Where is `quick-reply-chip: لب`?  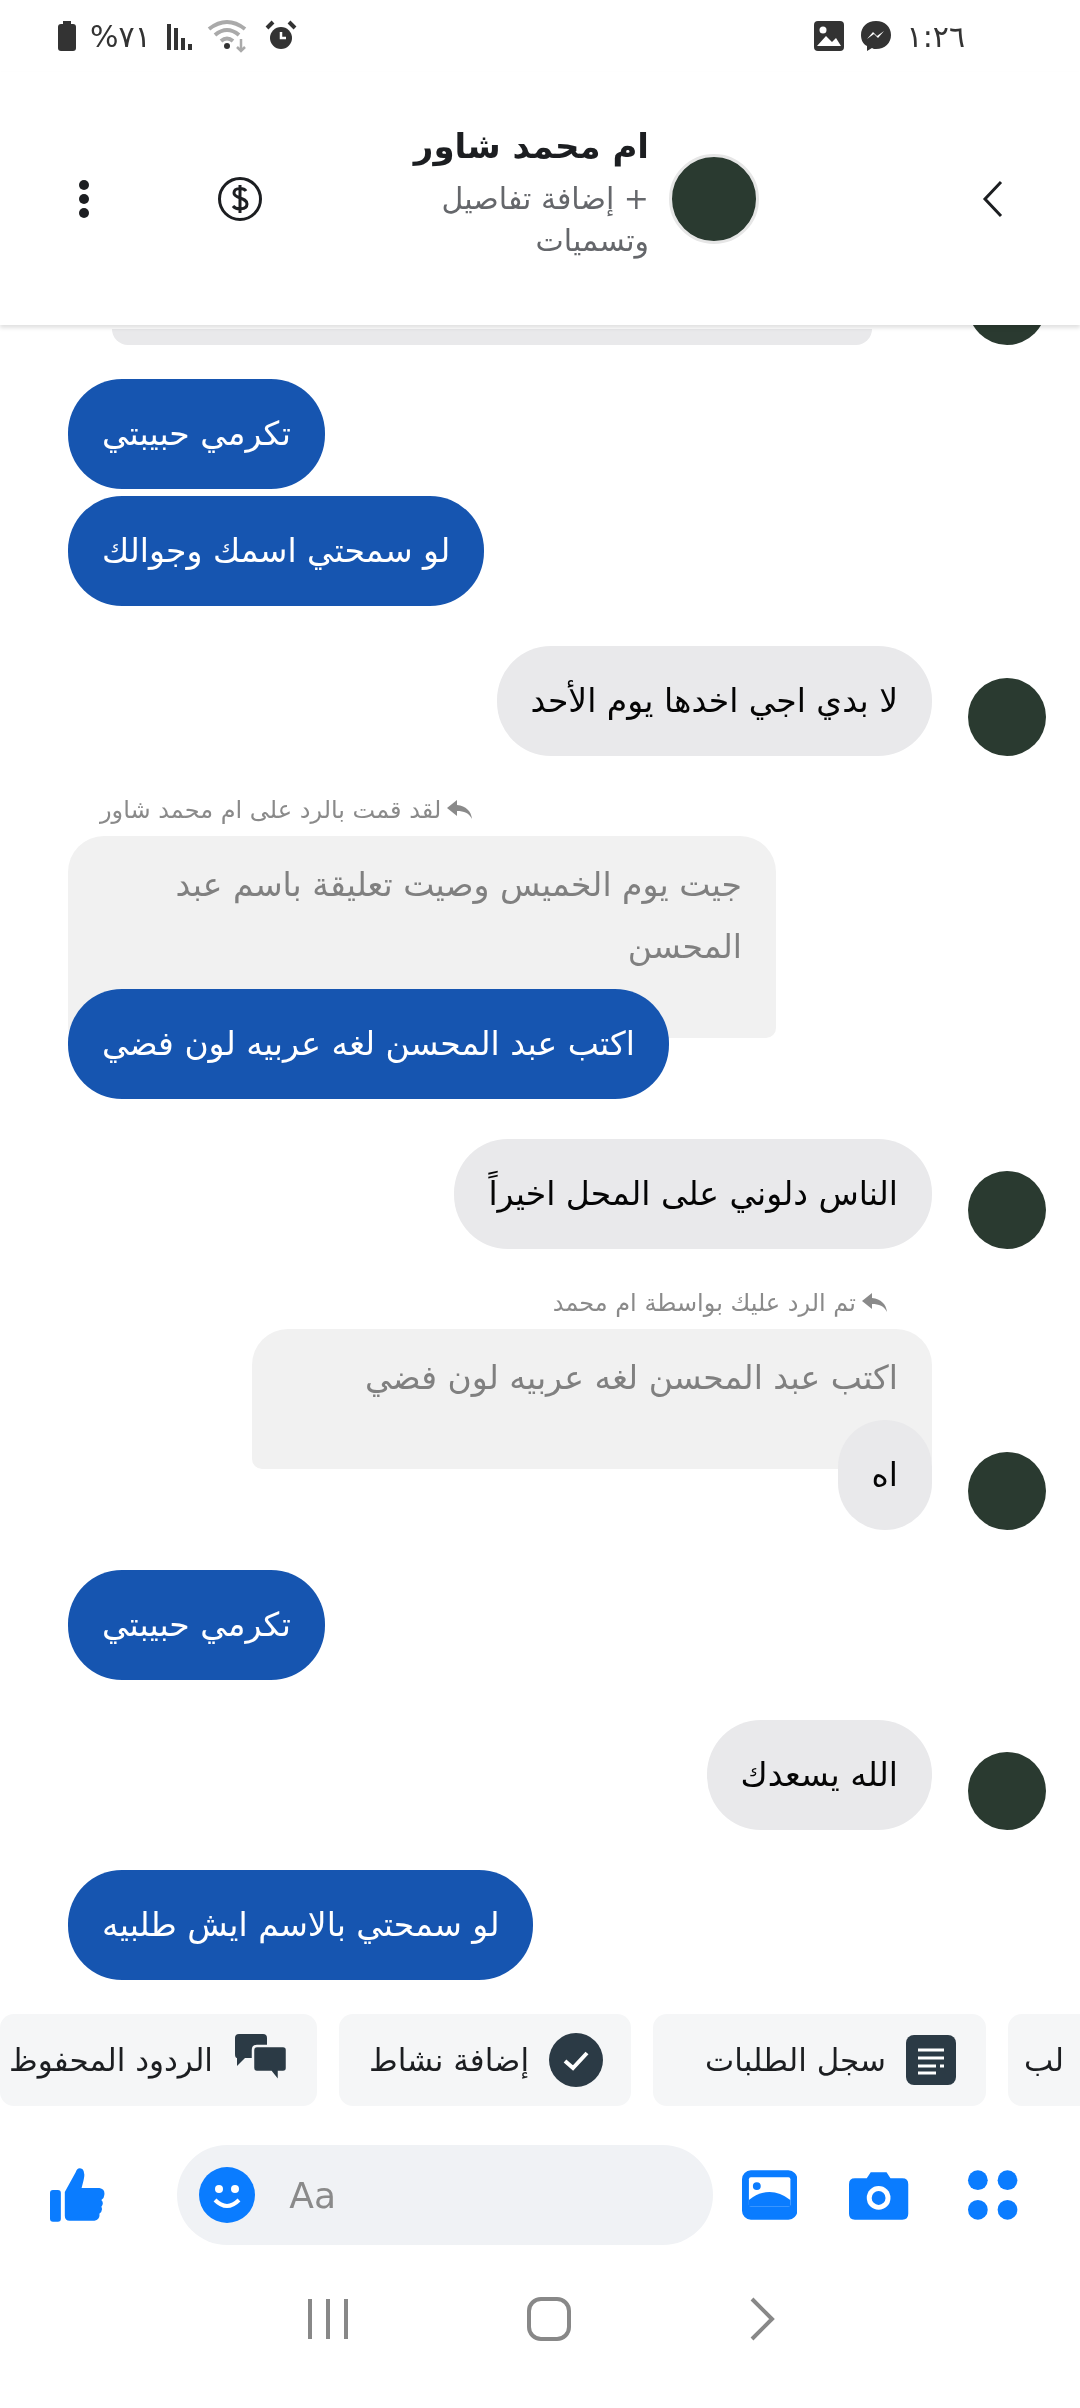 quick-reply-chip: لب is located at coordinates (1044, 2060).